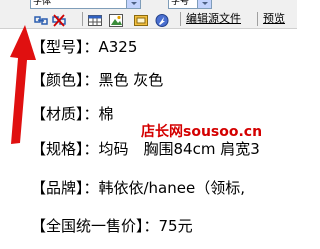  I want to click on red-arrow-icon, so click(23, 84).